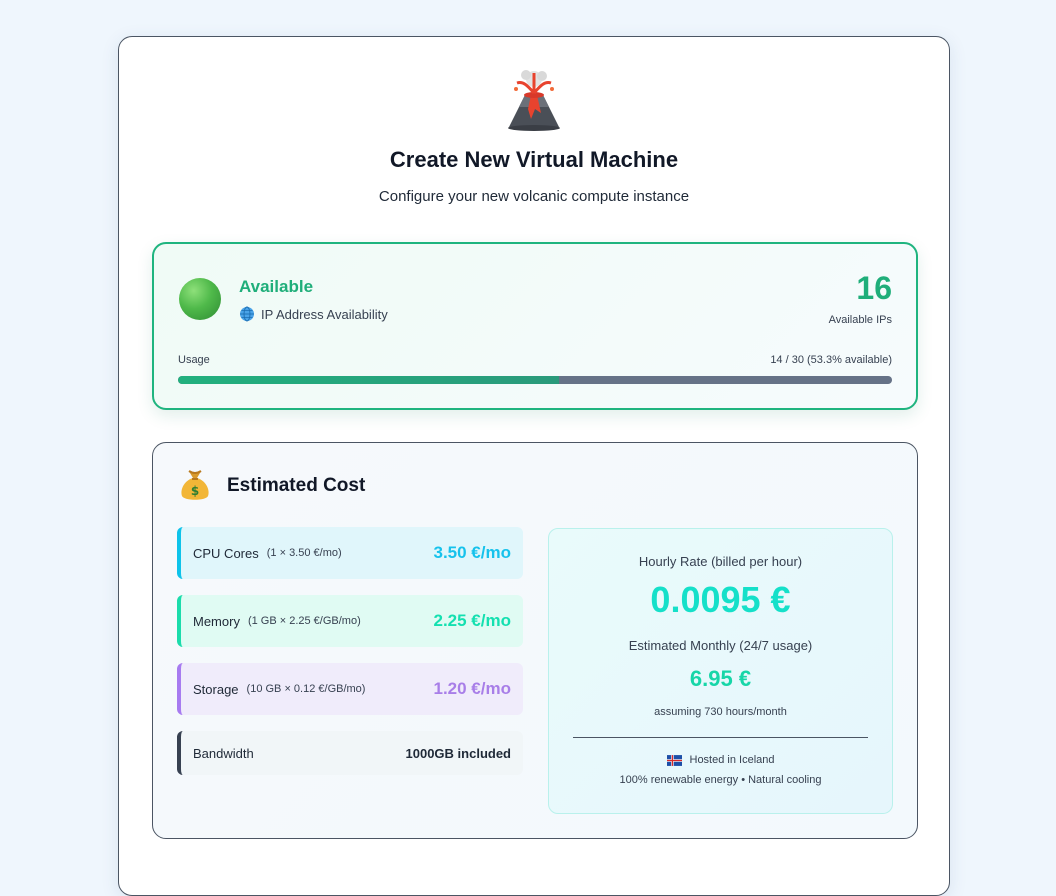  I want to click on volcano-icon, so click(534, 101).